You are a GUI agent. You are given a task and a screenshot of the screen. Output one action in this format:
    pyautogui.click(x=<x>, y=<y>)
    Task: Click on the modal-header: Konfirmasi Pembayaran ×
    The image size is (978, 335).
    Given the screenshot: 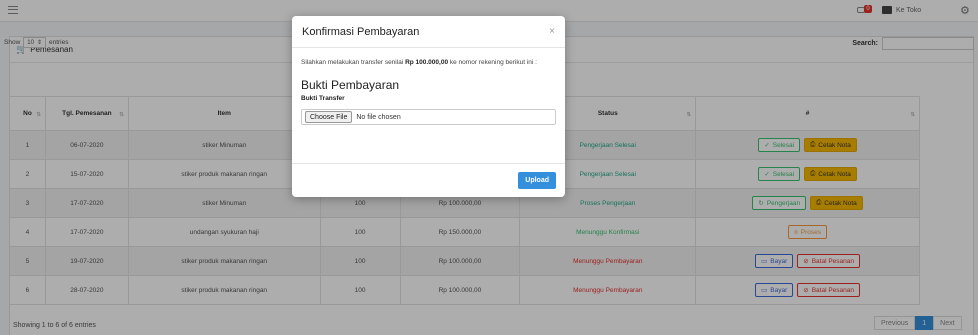 What is the action you would take?
    pyautogui.click(x=428, y=32)
    